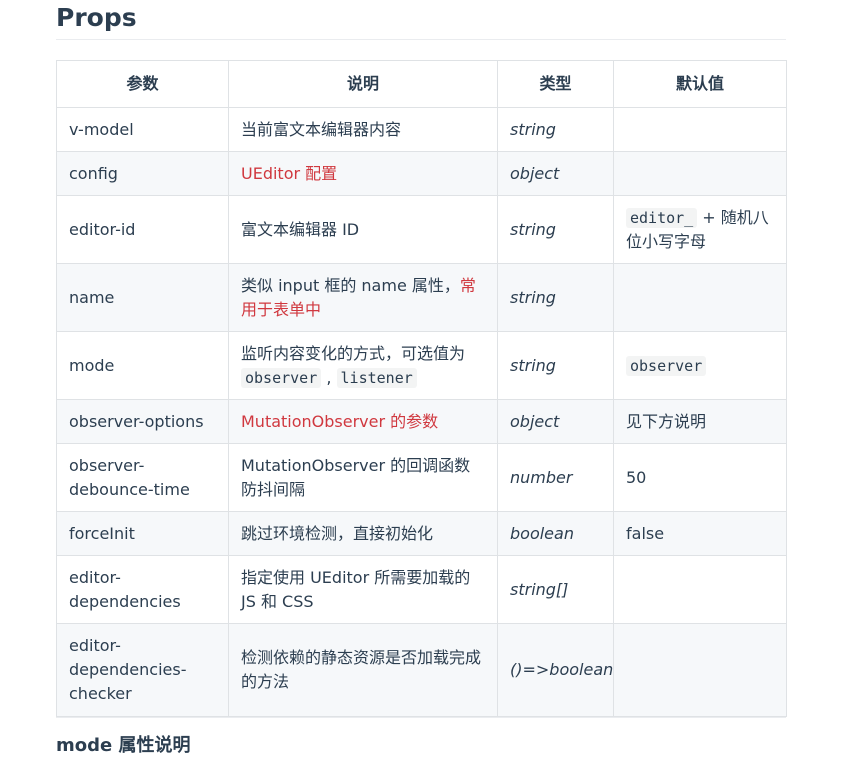 This screenshot has height=758, width=843. What do you see at coordinates (555, 84) in the screenshot?
I see `header-type: 类型` at bounding box center [555, 84].